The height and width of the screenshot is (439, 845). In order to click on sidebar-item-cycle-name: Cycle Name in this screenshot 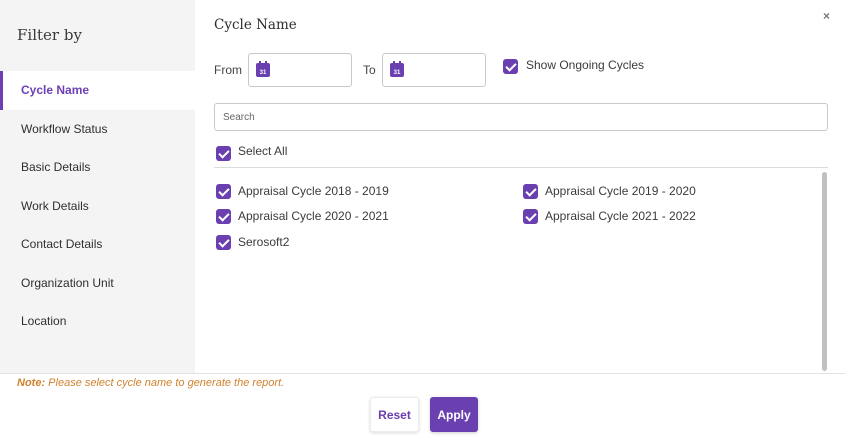, I will do `click(97, 90)`.